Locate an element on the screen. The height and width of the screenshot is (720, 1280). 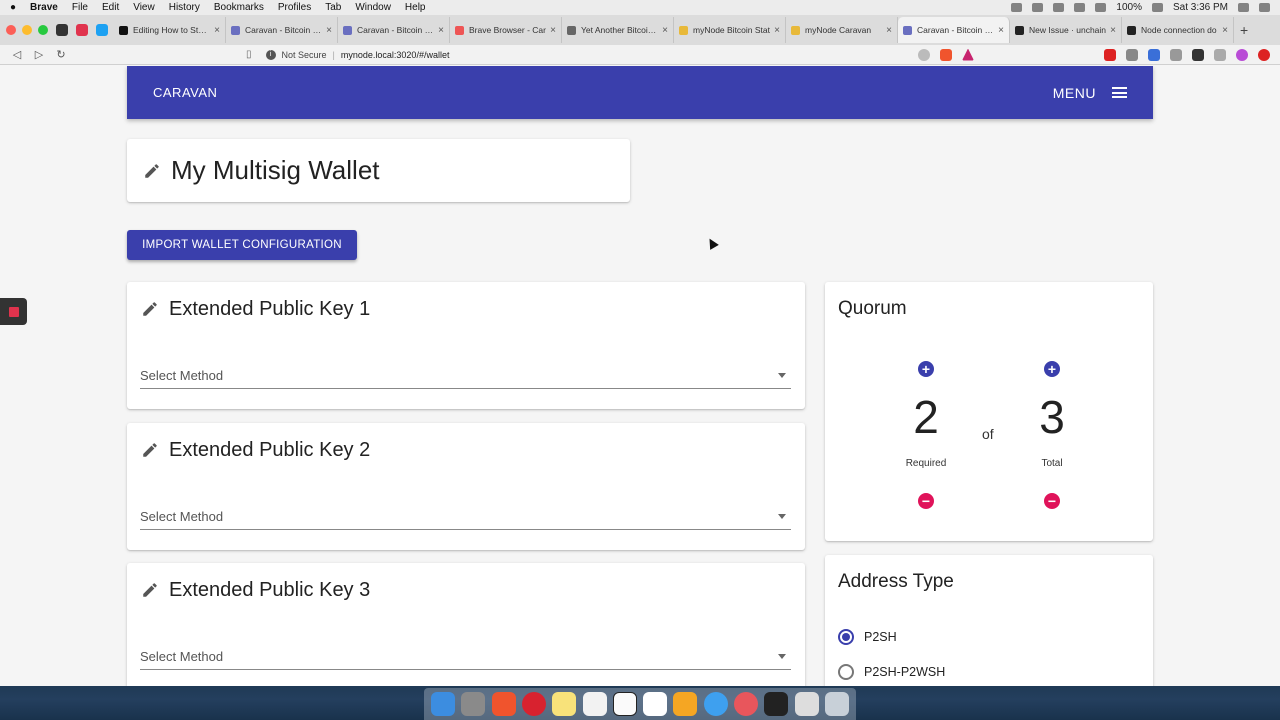
close-window-icon is located at coordinates (11, 30).